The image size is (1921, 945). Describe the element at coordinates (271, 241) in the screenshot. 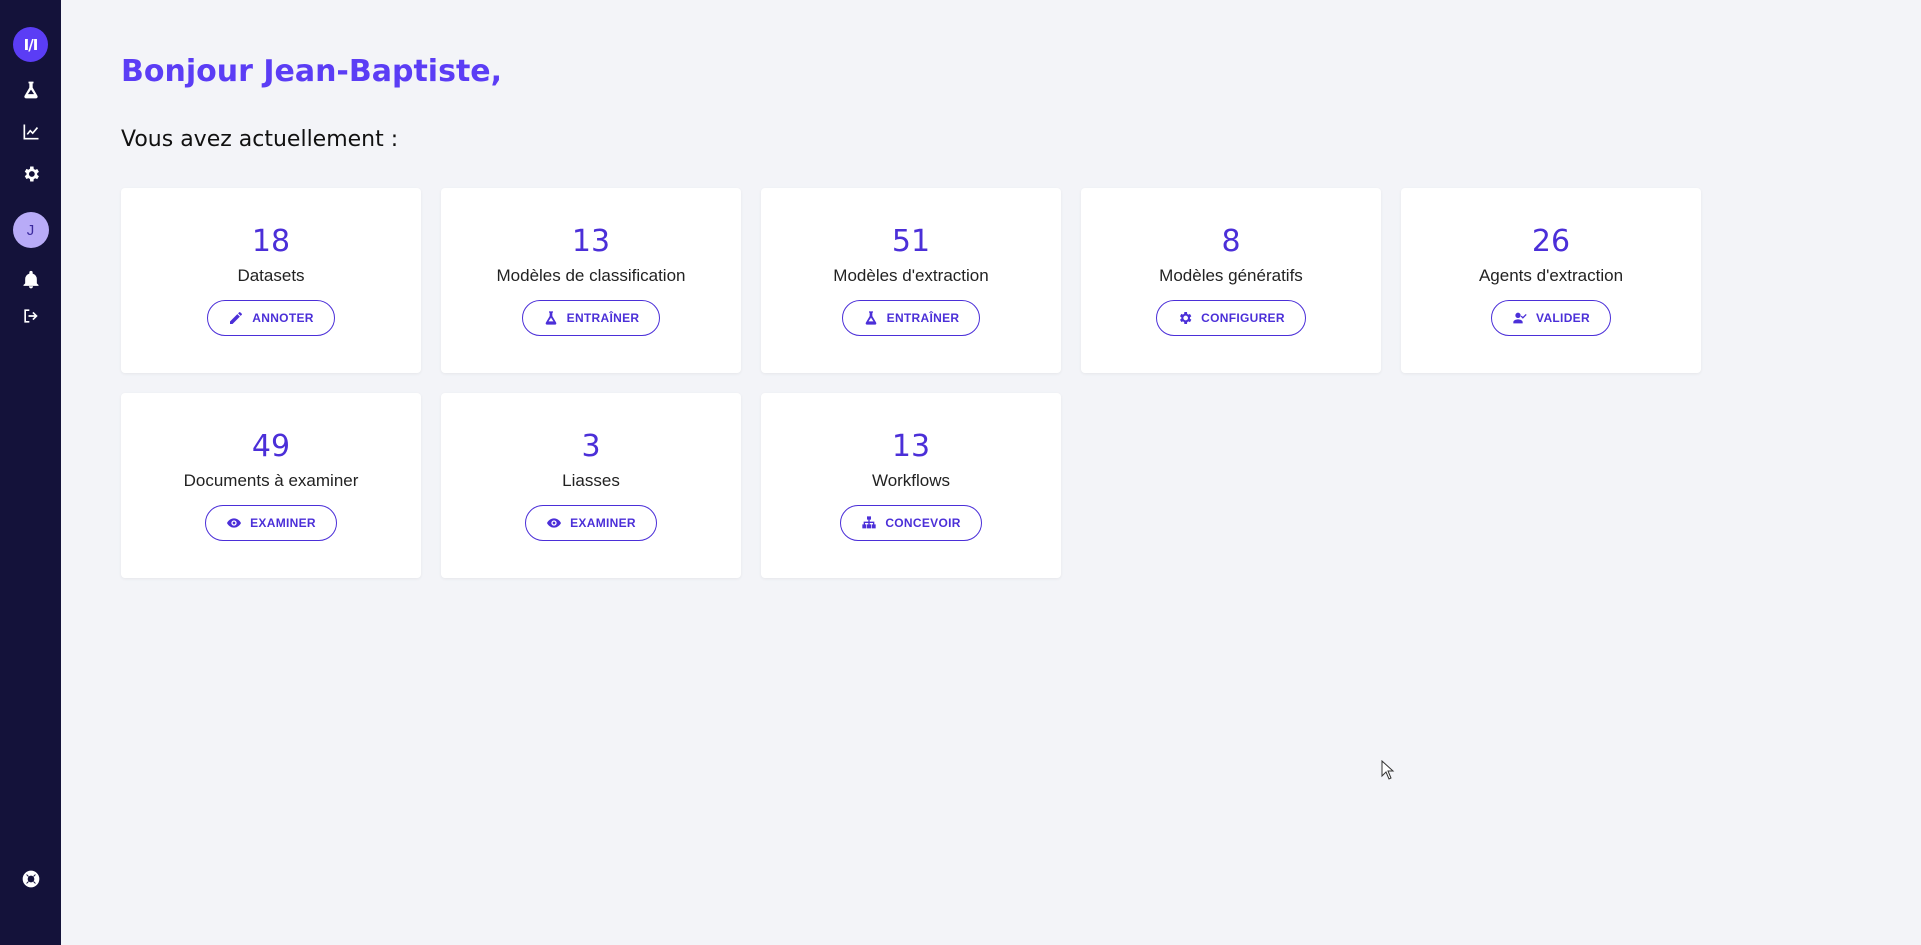

I see `card-count: 18` at that location.